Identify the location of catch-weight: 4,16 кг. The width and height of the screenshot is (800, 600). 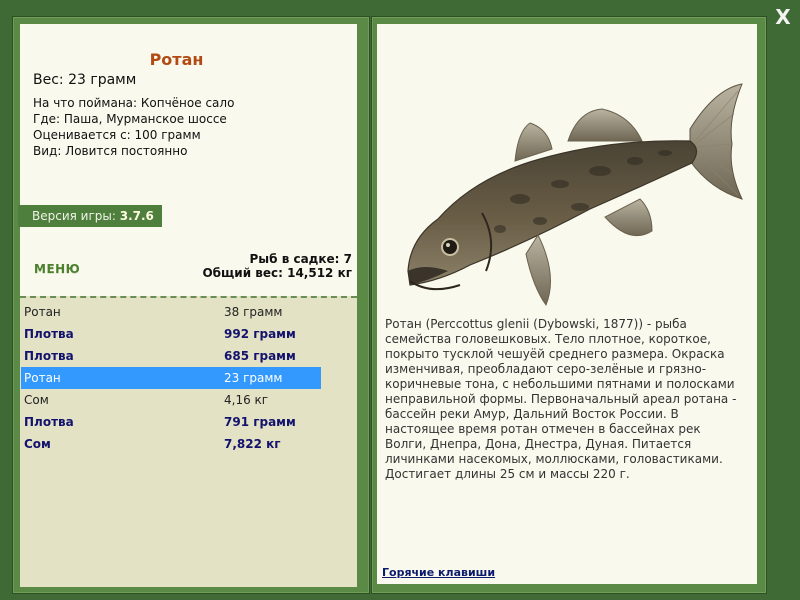
(246, 400).